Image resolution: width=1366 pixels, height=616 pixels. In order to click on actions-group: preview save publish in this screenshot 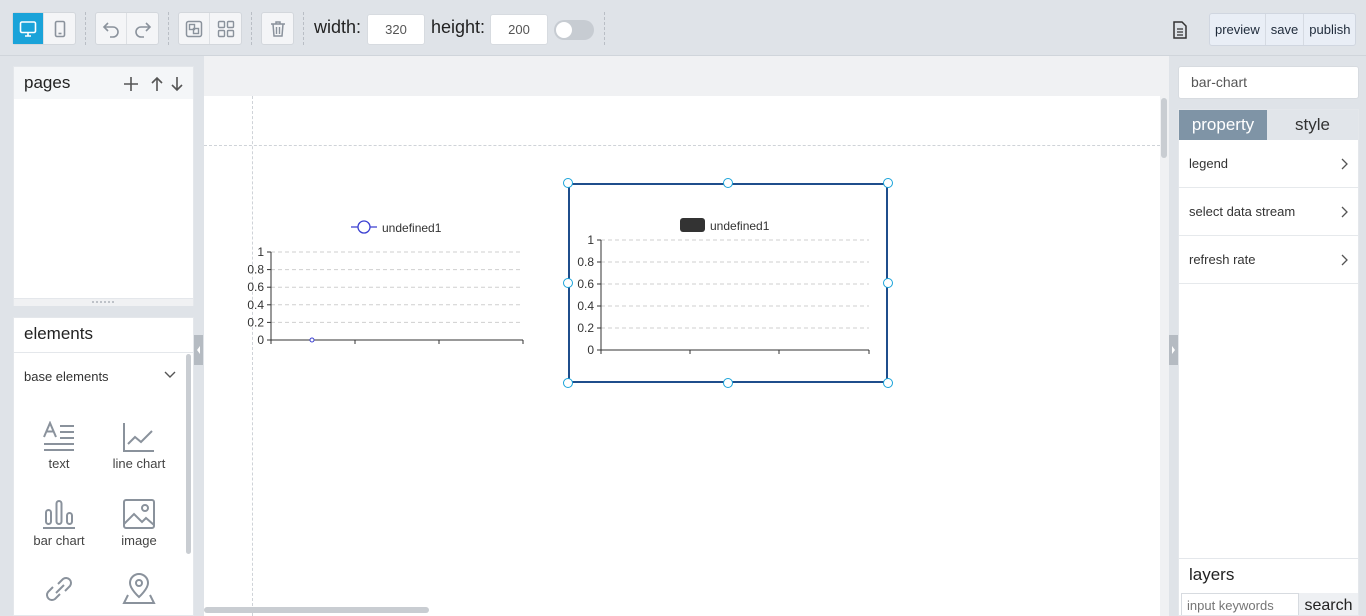, I will do `click(1283, 29)`.